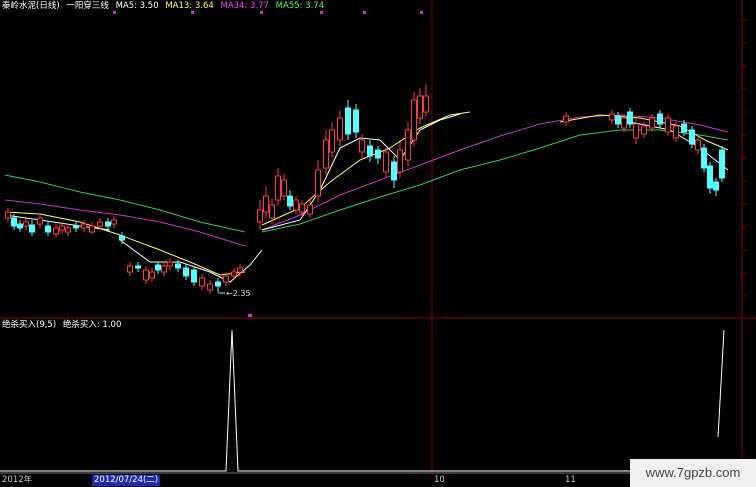 This screenshot has width=756, height=487. What do you see at coordinates (439, 480) in the screenshot?
I see `axis-month-10: 10` at bounding box center [439, 480].